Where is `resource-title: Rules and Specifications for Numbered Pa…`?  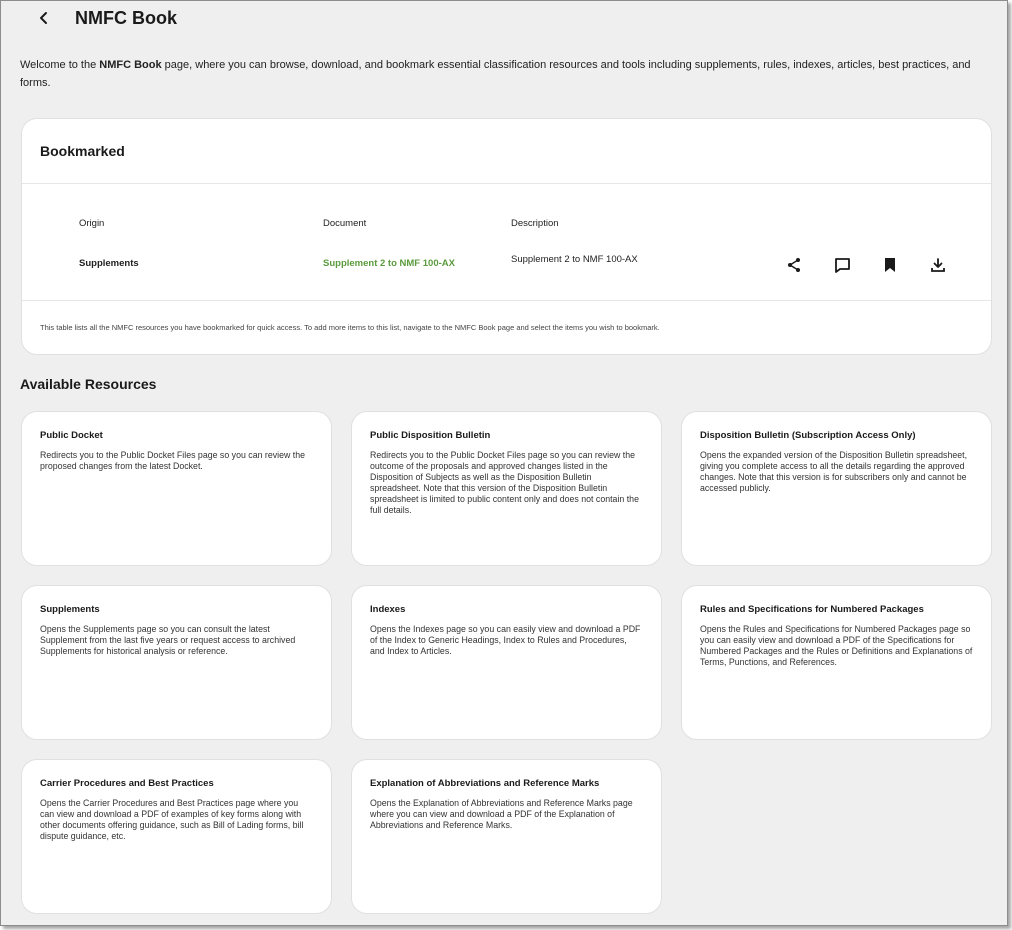
resource-title: Rules and Specifications for Numbered Pa… is located at coordinates (812, 609).